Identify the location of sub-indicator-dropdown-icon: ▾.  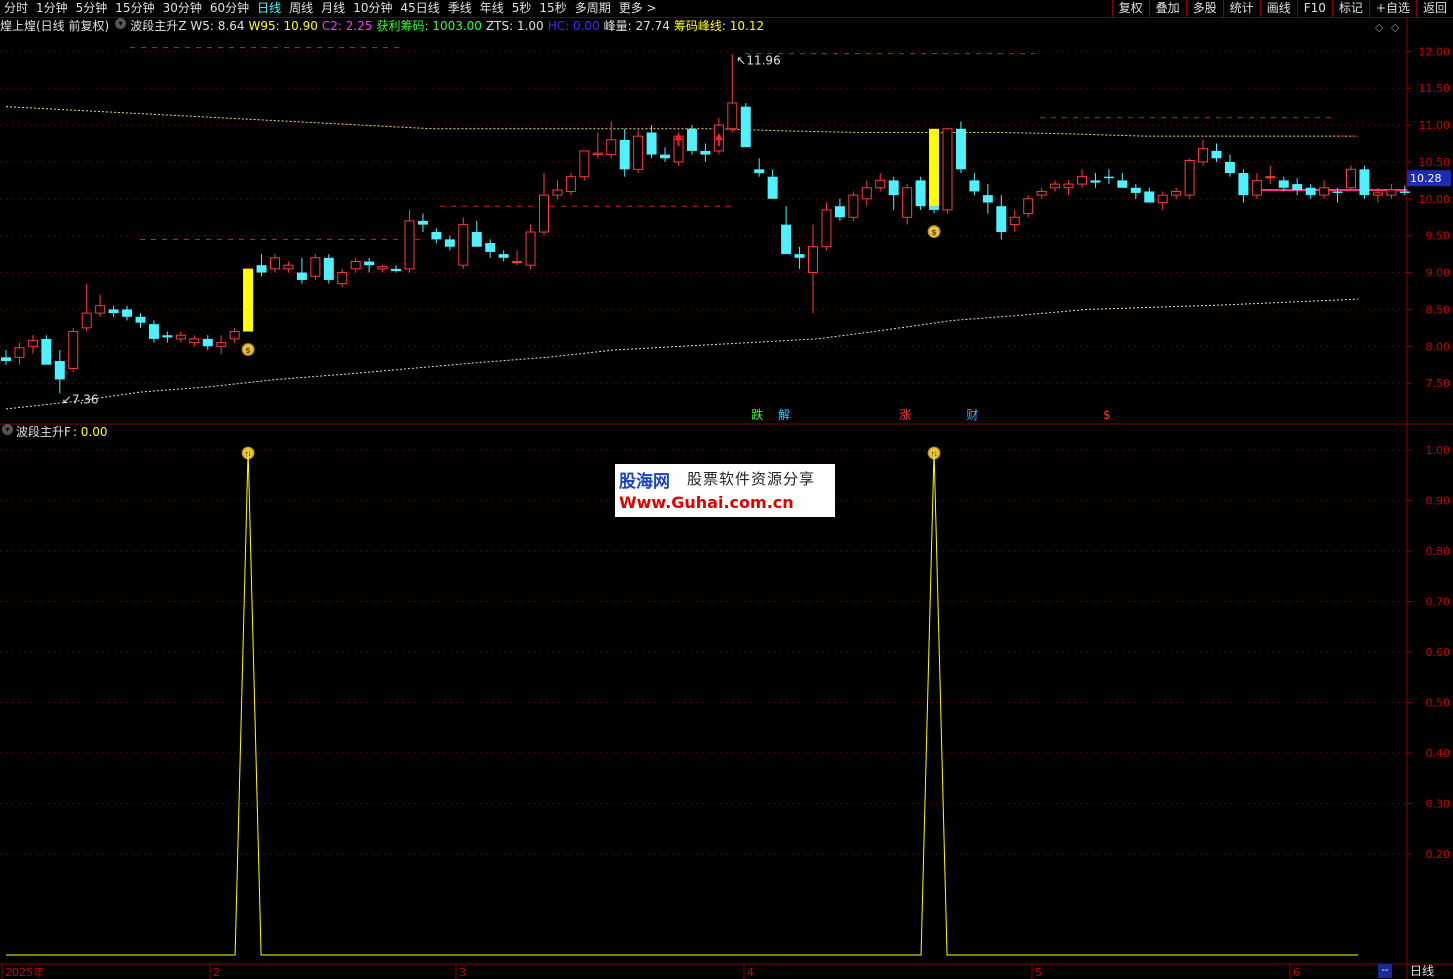
(7, 429).